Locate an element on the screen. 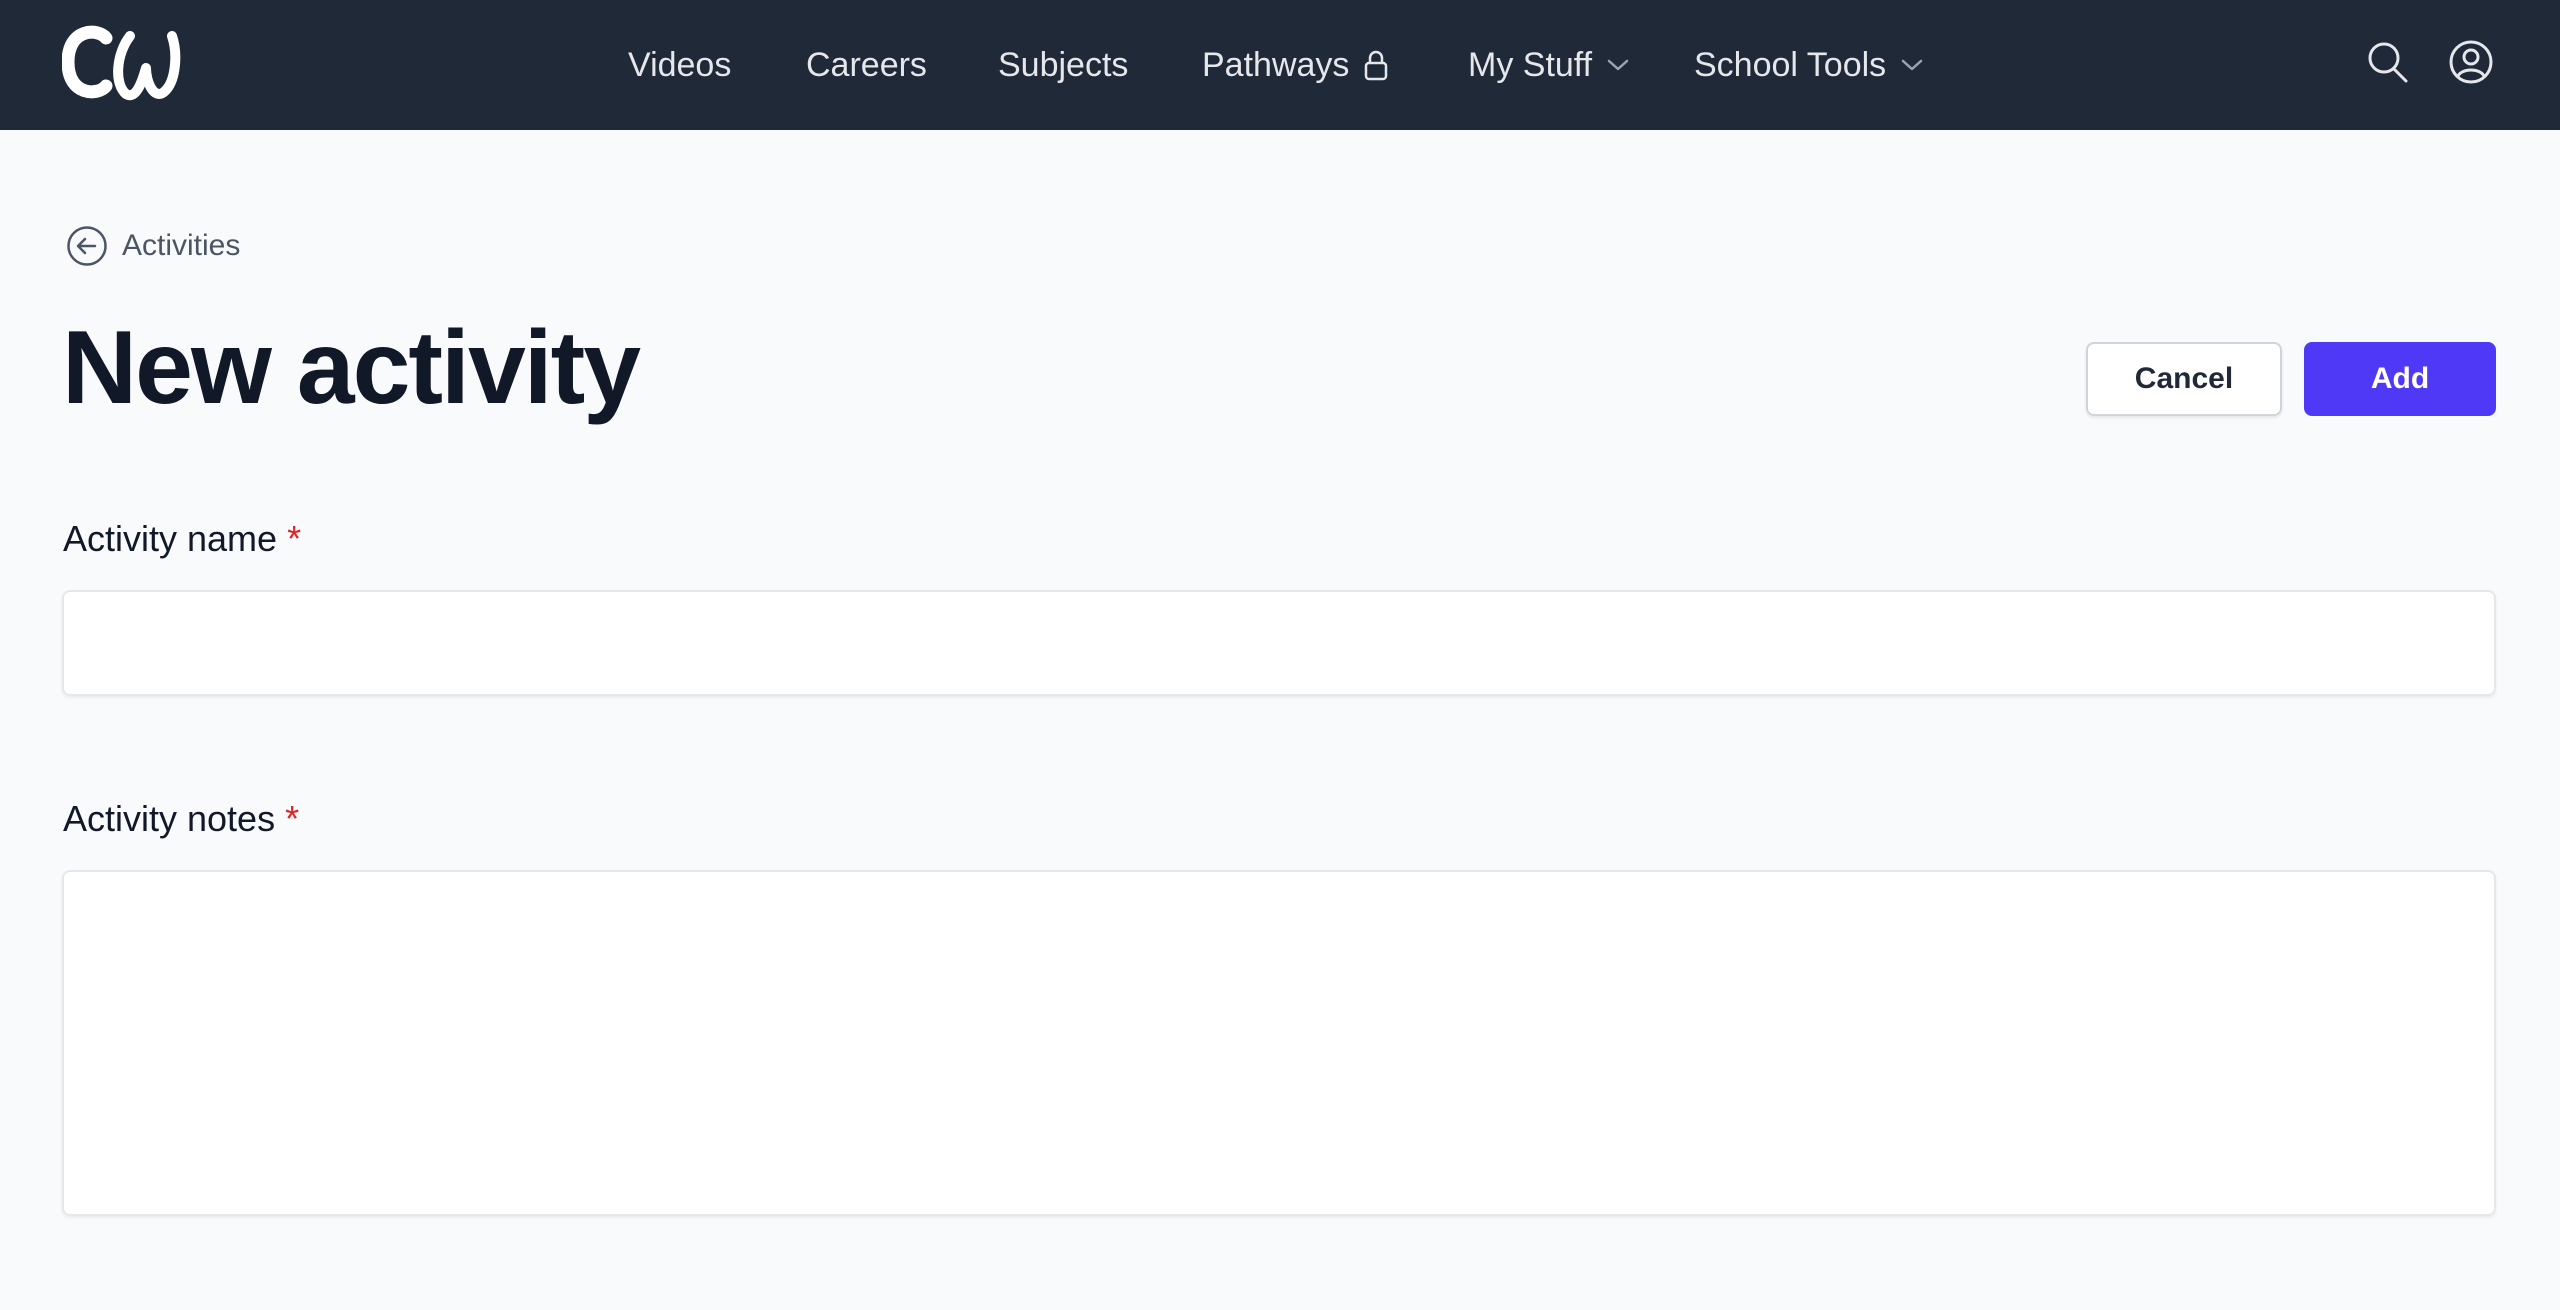 The width and height of the screenshot is (2560, 1310). search-icon is located at coordinates (2388, 62).